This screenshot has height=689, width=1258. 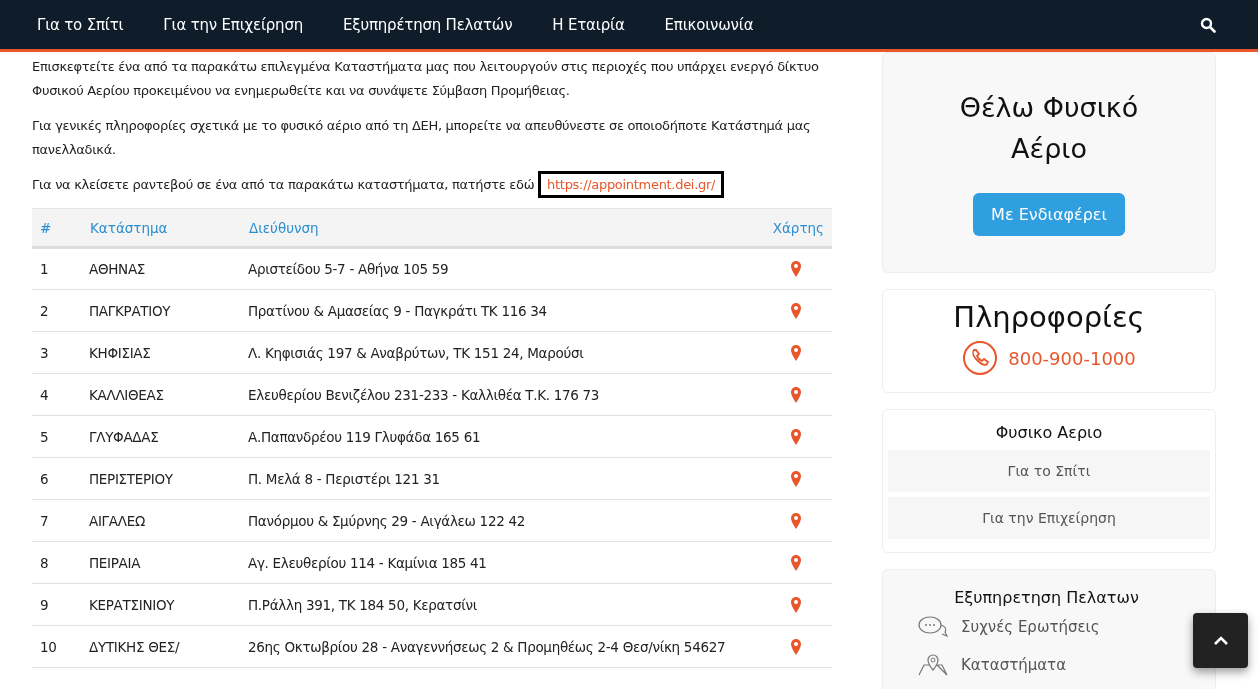 What do you see at coordinates (507, 310) in the screenshot?
I see `table-cell: Πρατίνου & Αμασείας 9 - Παγκράτι ΤΚ 116 34` at bounding box center [507, 310].